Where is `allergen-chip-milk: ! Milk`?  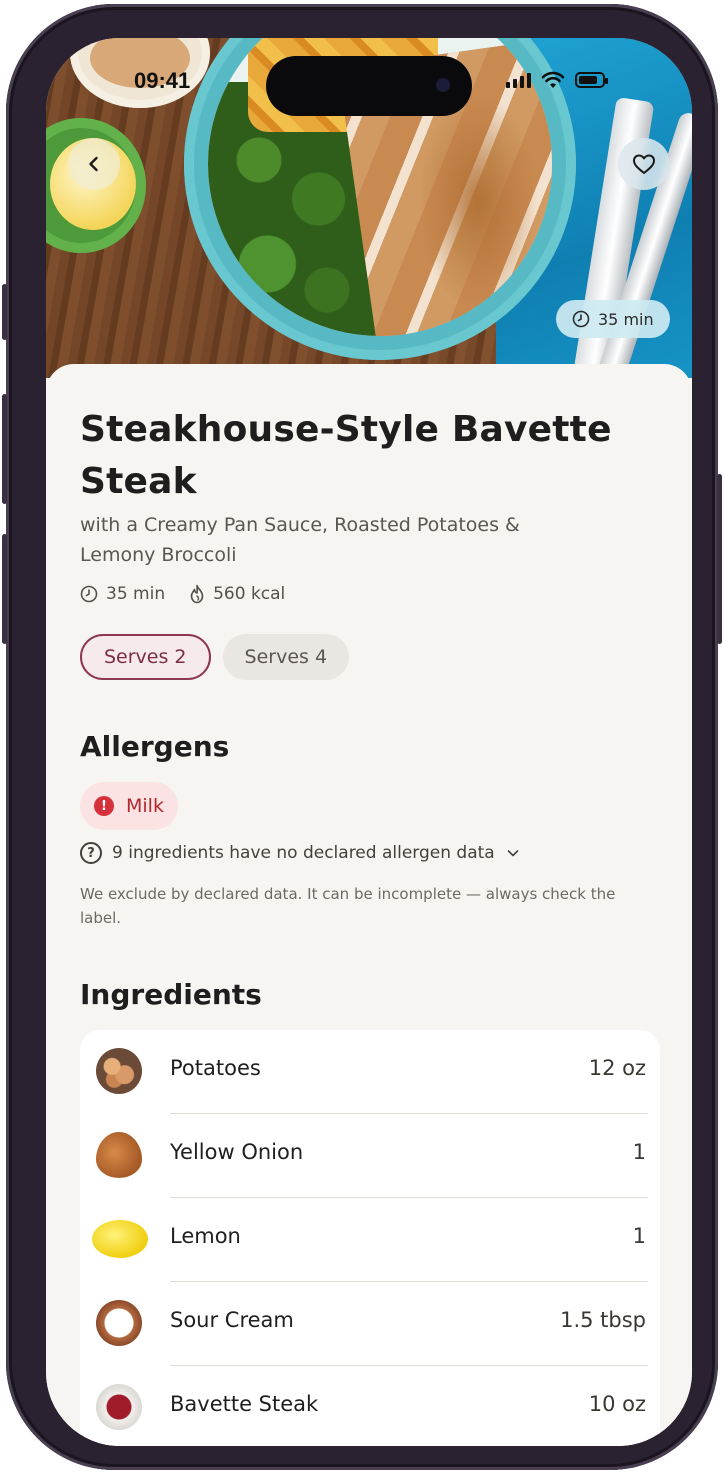 allergen-chip-milk: ! Milk is located at coordinates (129, 806).